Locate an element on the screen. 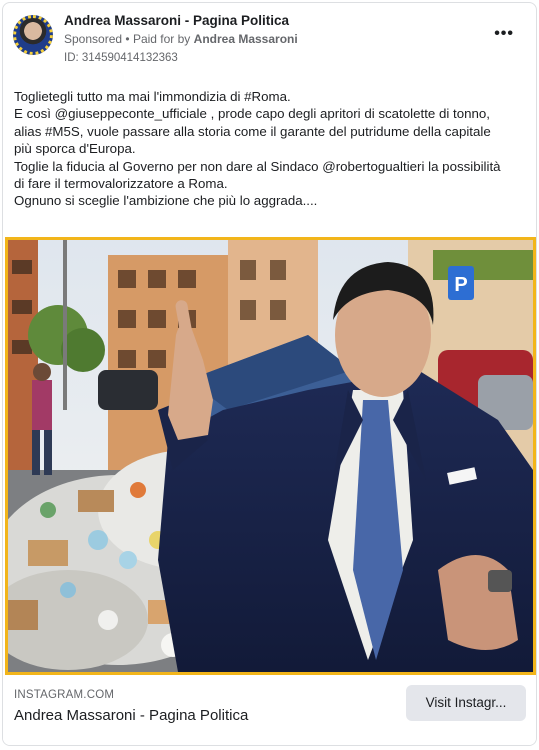  eu-stars-ring is located at coordinates (33, 35).